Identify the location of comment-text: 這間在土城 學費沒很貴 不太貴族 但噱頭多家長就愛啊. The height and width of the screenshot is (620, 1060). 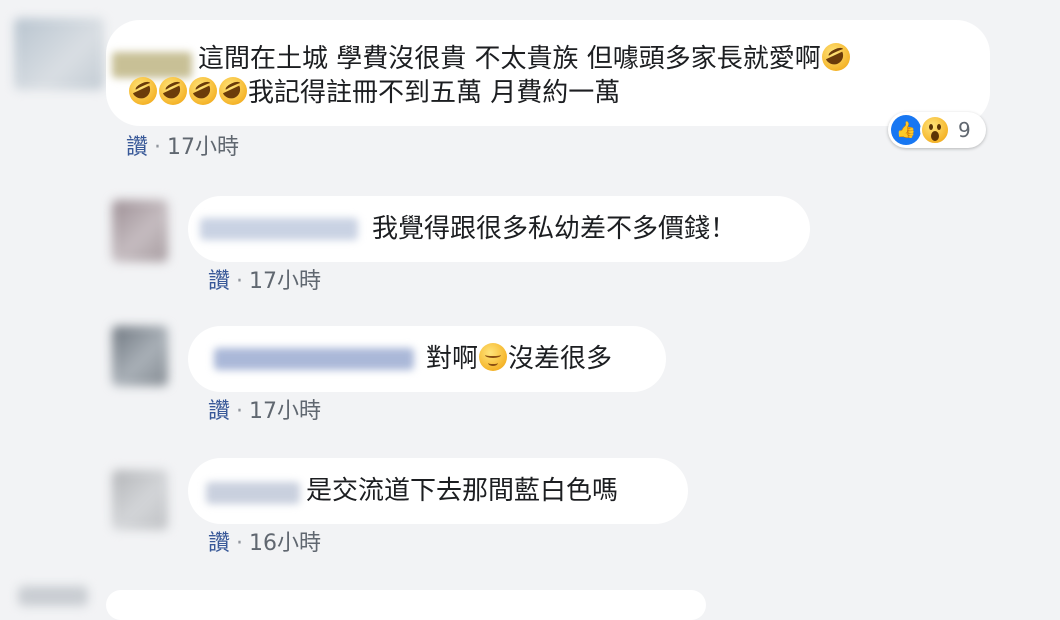
(524, 59).